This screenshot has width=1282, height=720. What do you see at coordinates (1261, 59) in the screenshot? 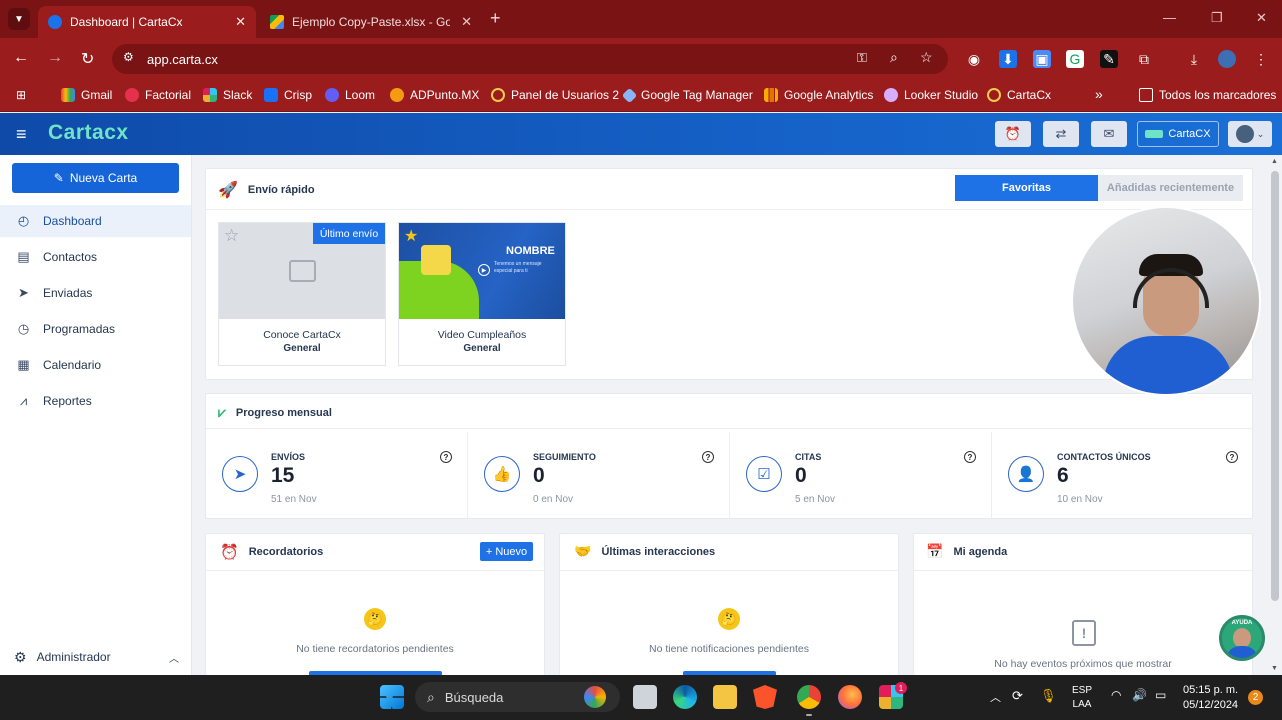
I see `menu-kebab-icon: ⋮` at bounding box center [1261, 59].